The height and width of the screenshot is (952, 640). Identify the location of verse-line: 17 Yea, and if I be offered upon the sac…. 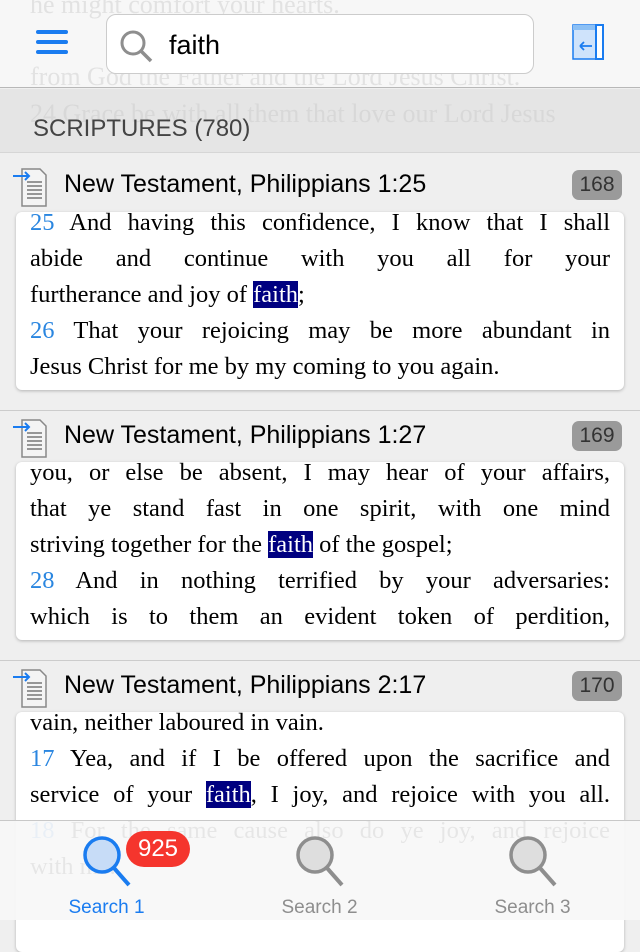
(320, 759).